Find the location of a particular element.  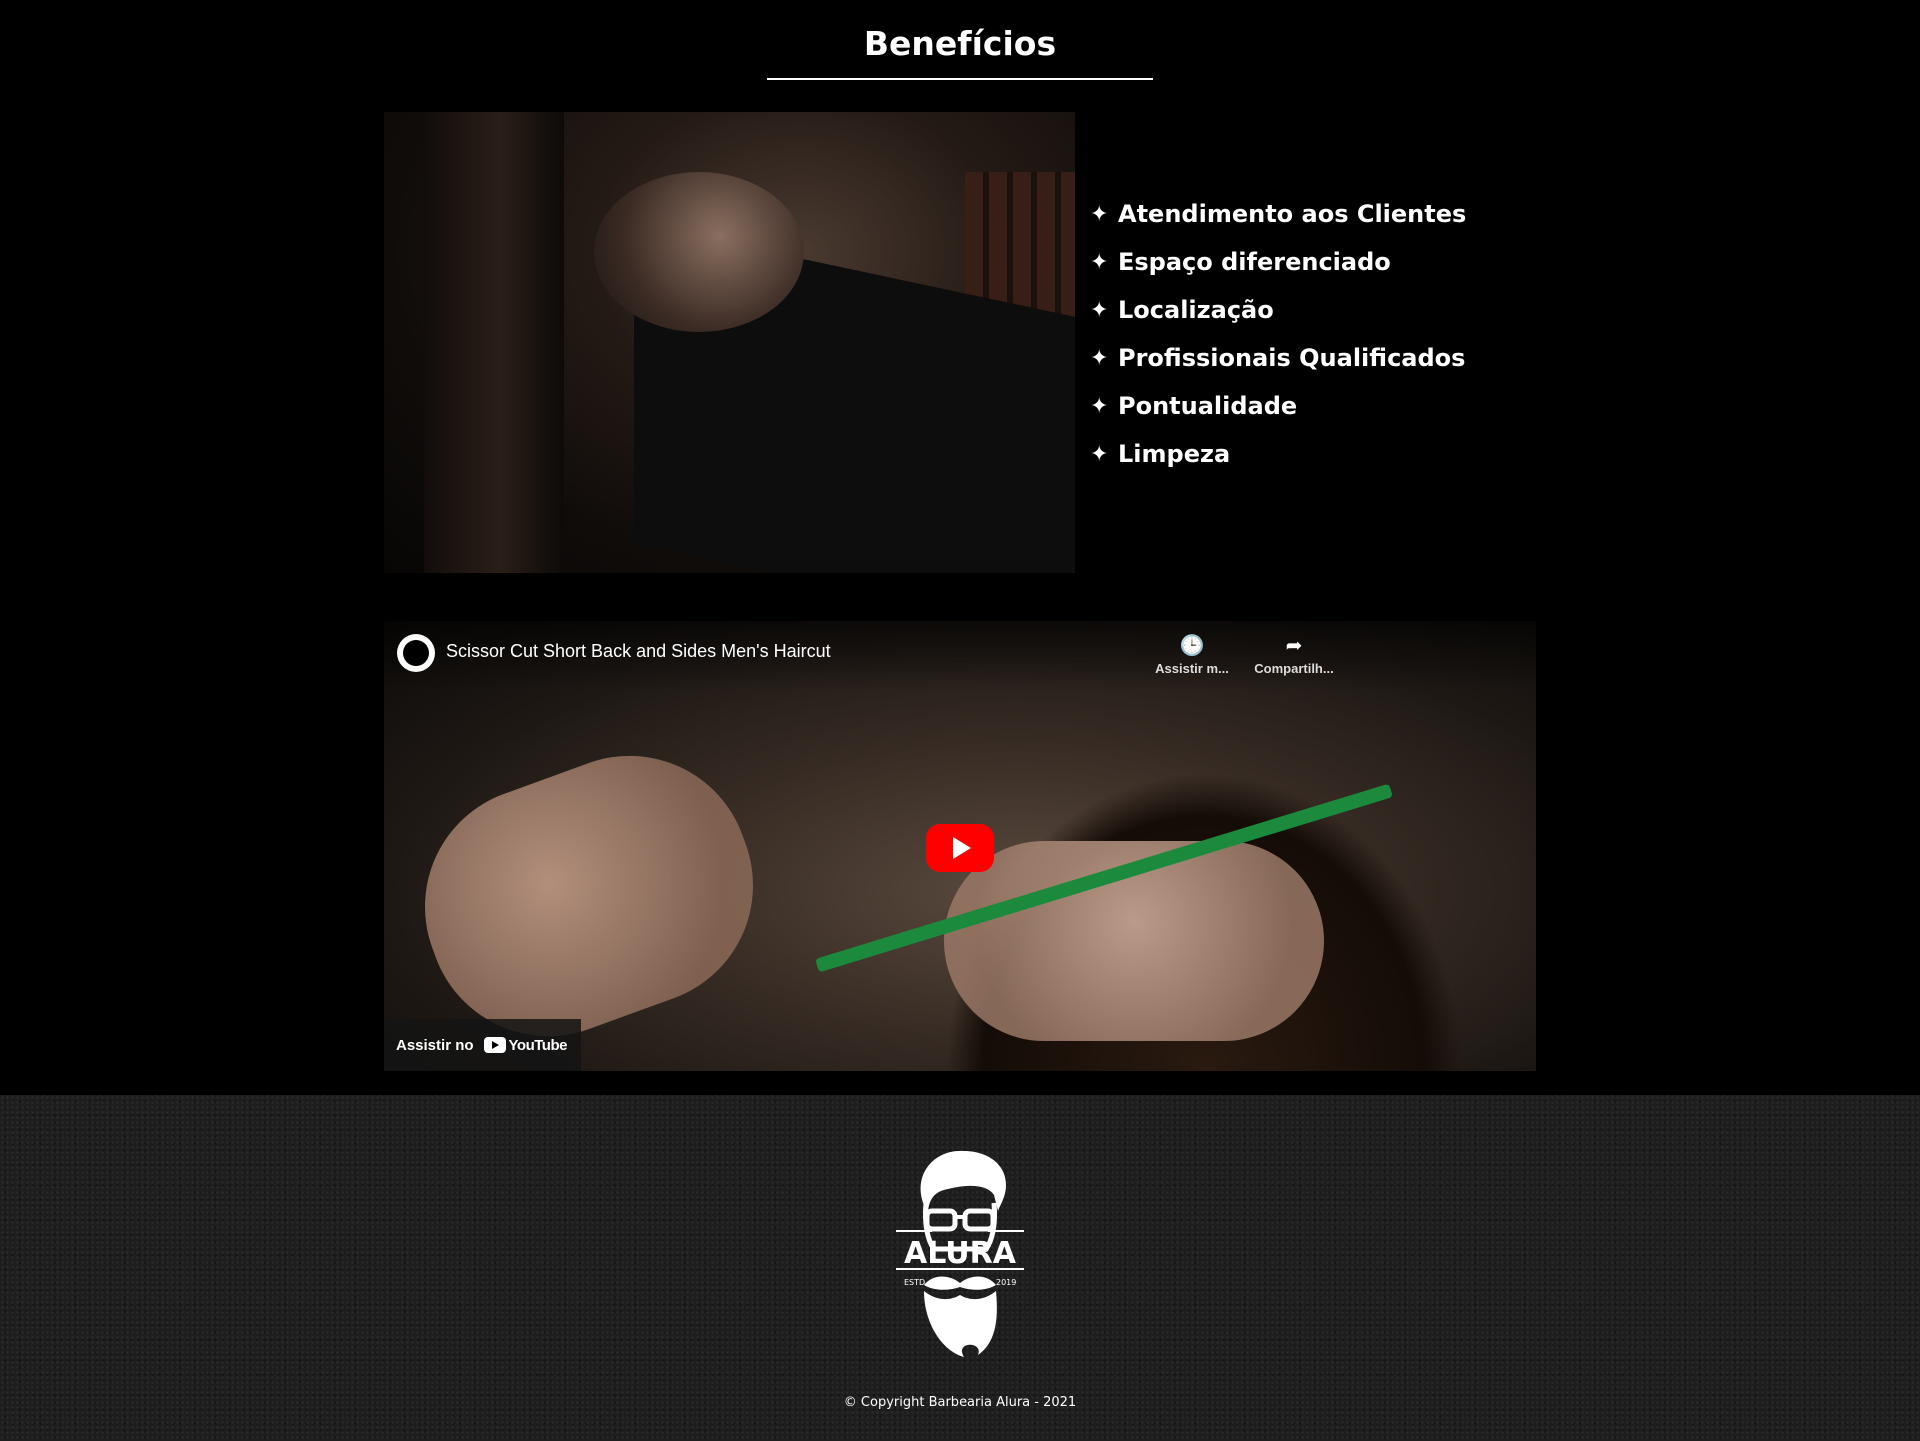

play-icon is located at coordinates (962, 848).